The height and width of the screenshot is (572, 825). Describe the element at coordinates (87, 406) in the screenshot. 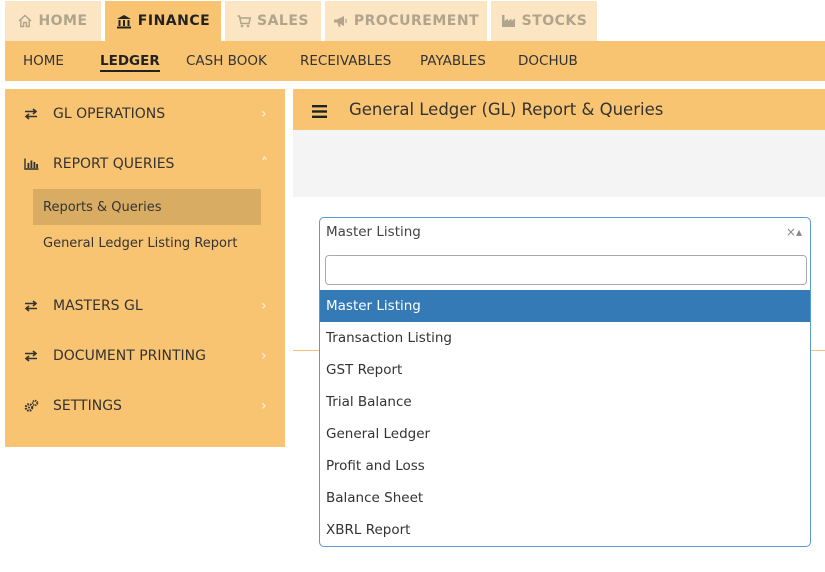

I see `sidebar-item-label: SETTINGS` at that location.